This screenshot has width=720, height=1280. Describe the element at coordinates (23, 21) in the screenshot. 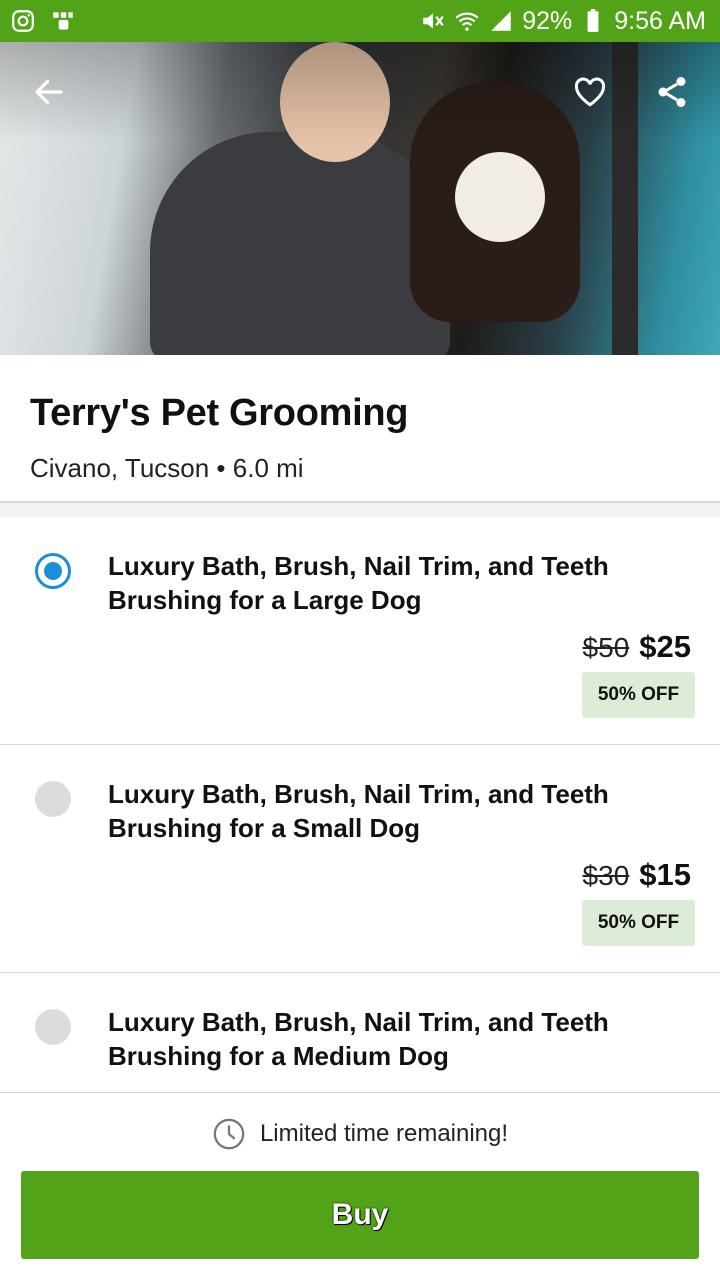

I see `instagram-icon` at that location.